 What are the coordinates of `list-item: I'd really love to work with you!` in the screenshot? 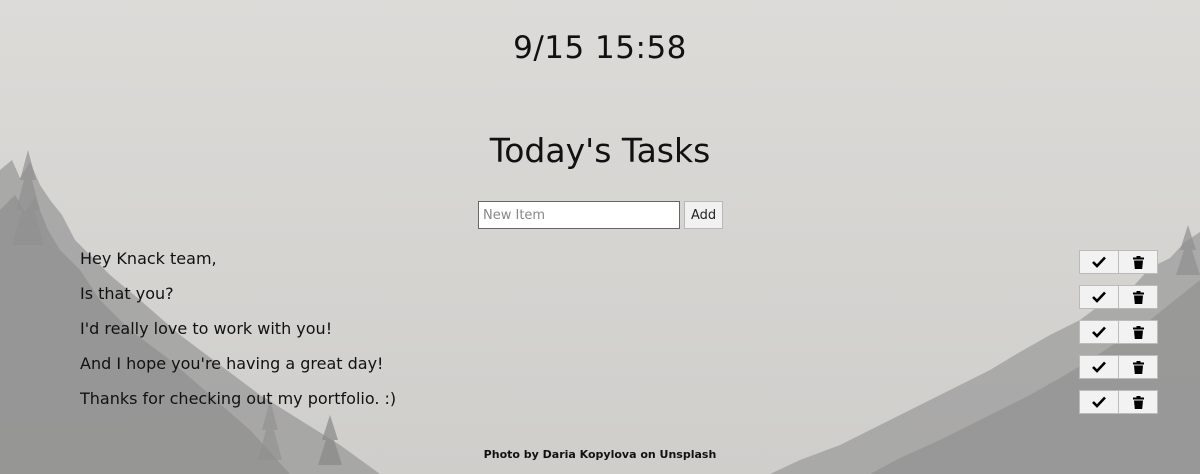 It's located at (600, 333).